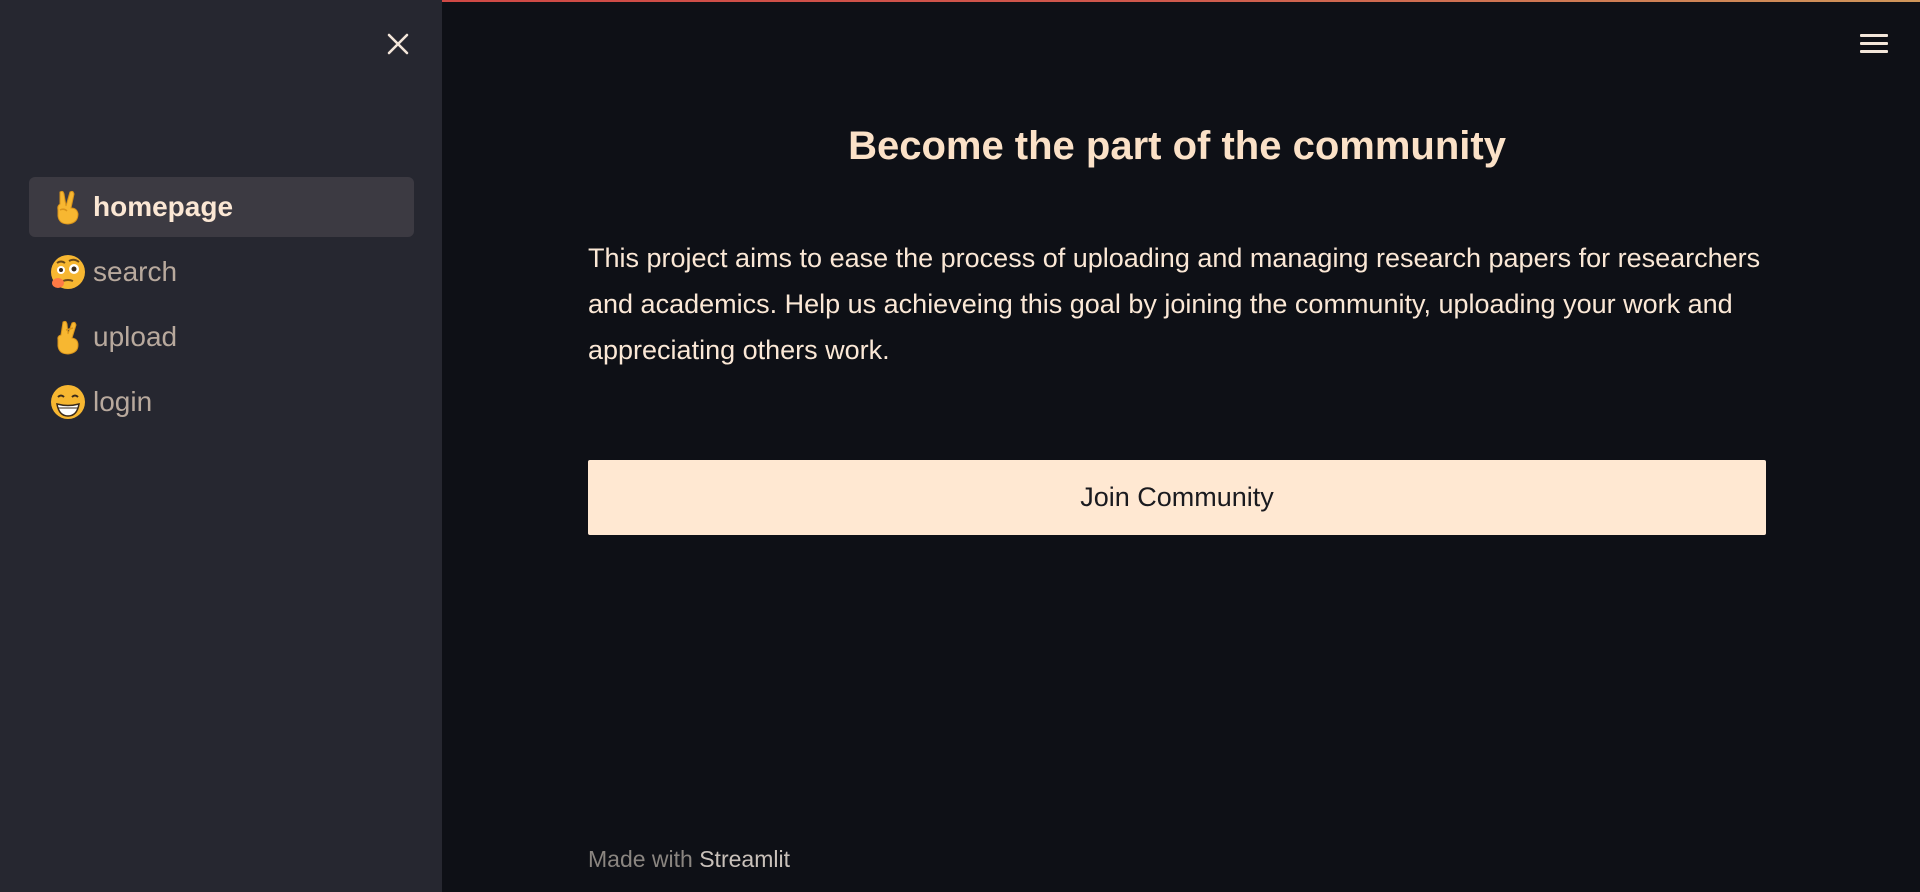 This screenshot has height=892, width=1920. Describe the element at coordinates (68, 402) in the screenshot. I see `grinning-face-icon` at that location.